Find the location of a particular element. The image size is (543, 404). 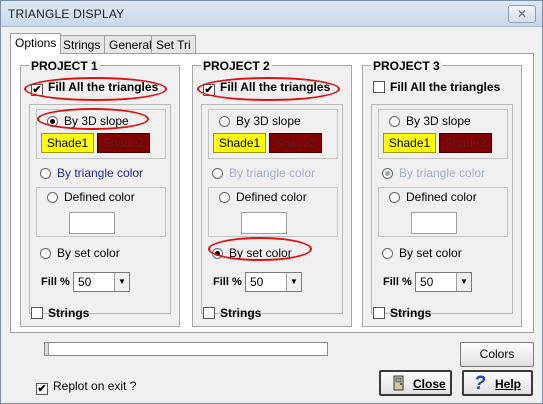

title-bar: TRIANGLE DISPLAY ✕ is located at coordinates (271, 14).